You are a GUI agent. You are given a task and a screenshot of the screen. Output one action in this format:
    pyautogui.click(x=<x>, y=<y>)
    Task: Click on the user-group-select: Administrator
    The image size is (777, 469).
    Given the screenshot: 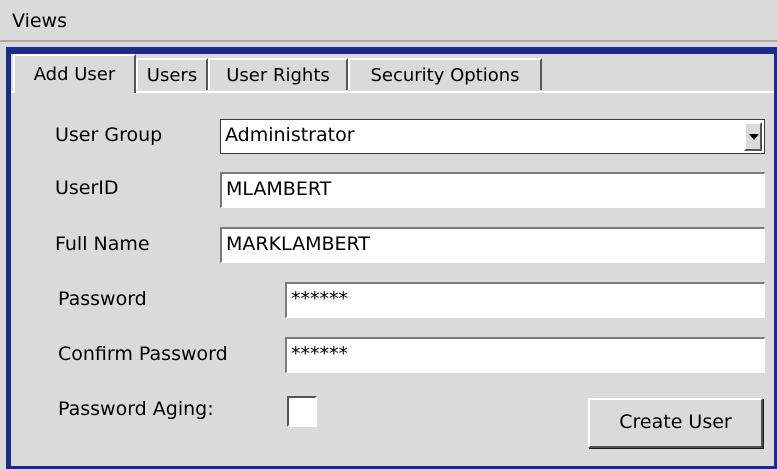 What is the action you would take?
    pyautogui.click(x=492, y=136)
    